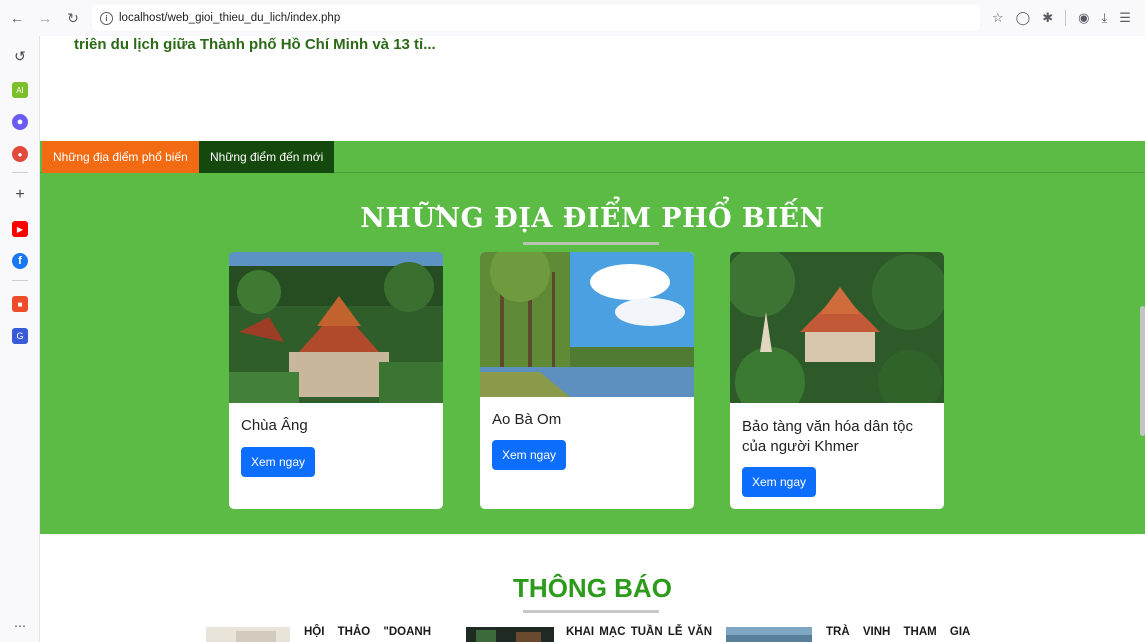  What do you see at coordinates (267, 157) in the screenshot?
I see `tab-new-destinations: Những điểm đến mới` at bounding box center [267, 157].